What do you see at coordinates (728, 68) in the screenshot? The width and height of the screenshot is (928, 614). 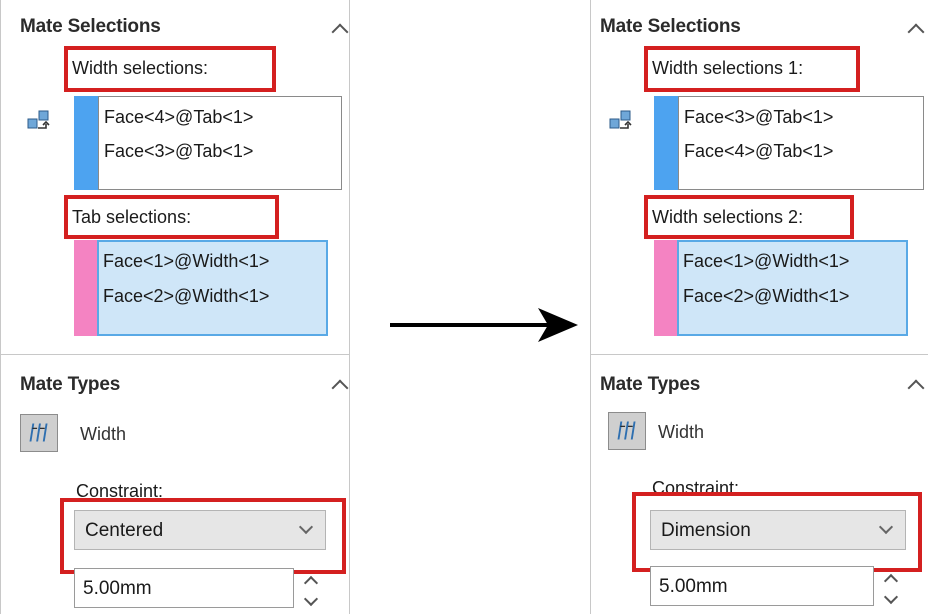 I see `width-selections-1-label: Width selections 1:` at bounding box center [728, 68].